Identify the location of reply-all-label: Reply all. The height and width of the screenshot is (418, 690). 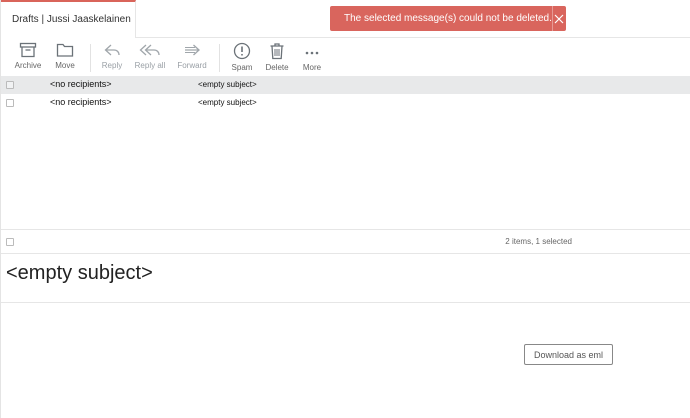
(150, 65).